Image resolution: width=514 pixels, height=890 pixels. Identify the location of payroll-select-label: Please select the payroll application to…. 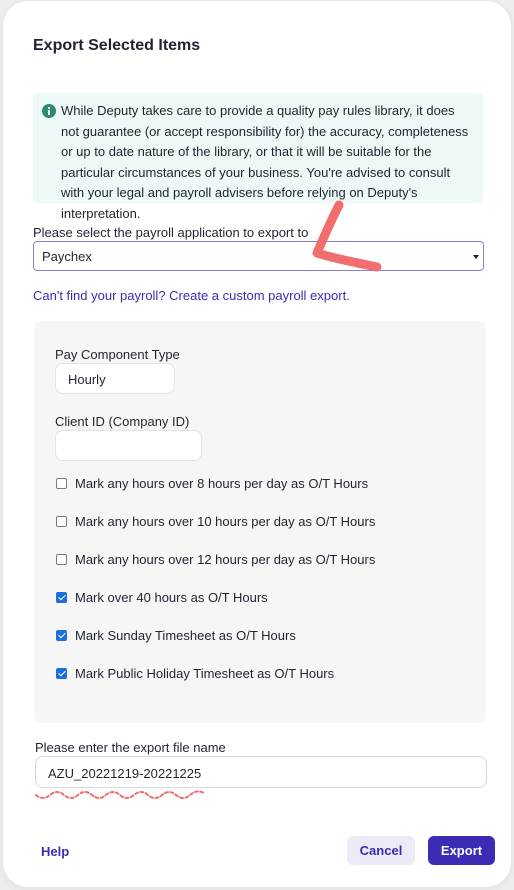
(171, 232).